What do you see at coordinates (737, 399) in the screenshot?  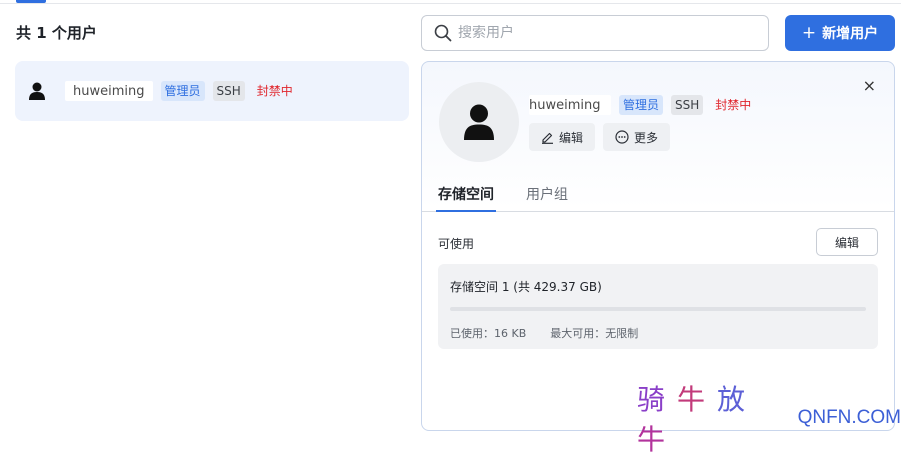 I see `watermark-char: 放` at bounding box center [737, 399].